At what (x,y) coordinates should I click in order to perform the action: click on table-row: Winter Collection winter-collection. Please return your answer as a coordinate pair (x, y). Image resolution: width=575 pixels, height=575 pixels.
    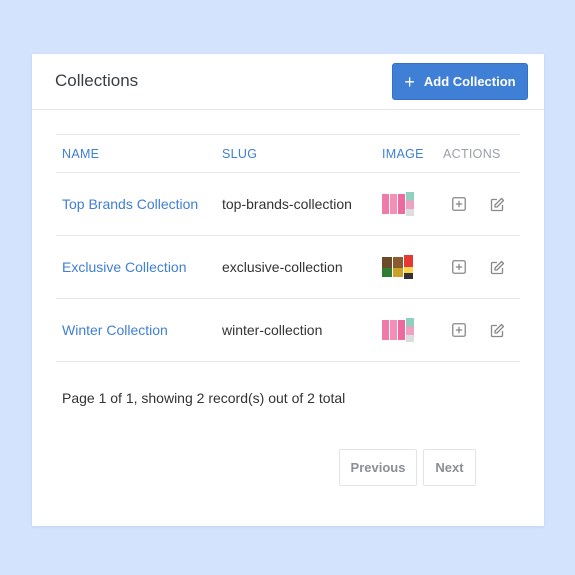
    Looking at the image, I should click on (288, 330).